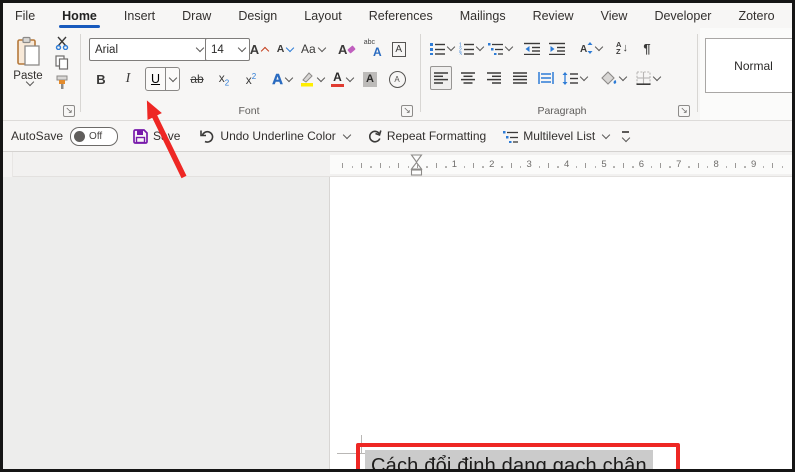 This screenshot has height=472, width=800. Describe the element at coordinates (207, 136) in the screenshot. I see `undo-icon` at that location.